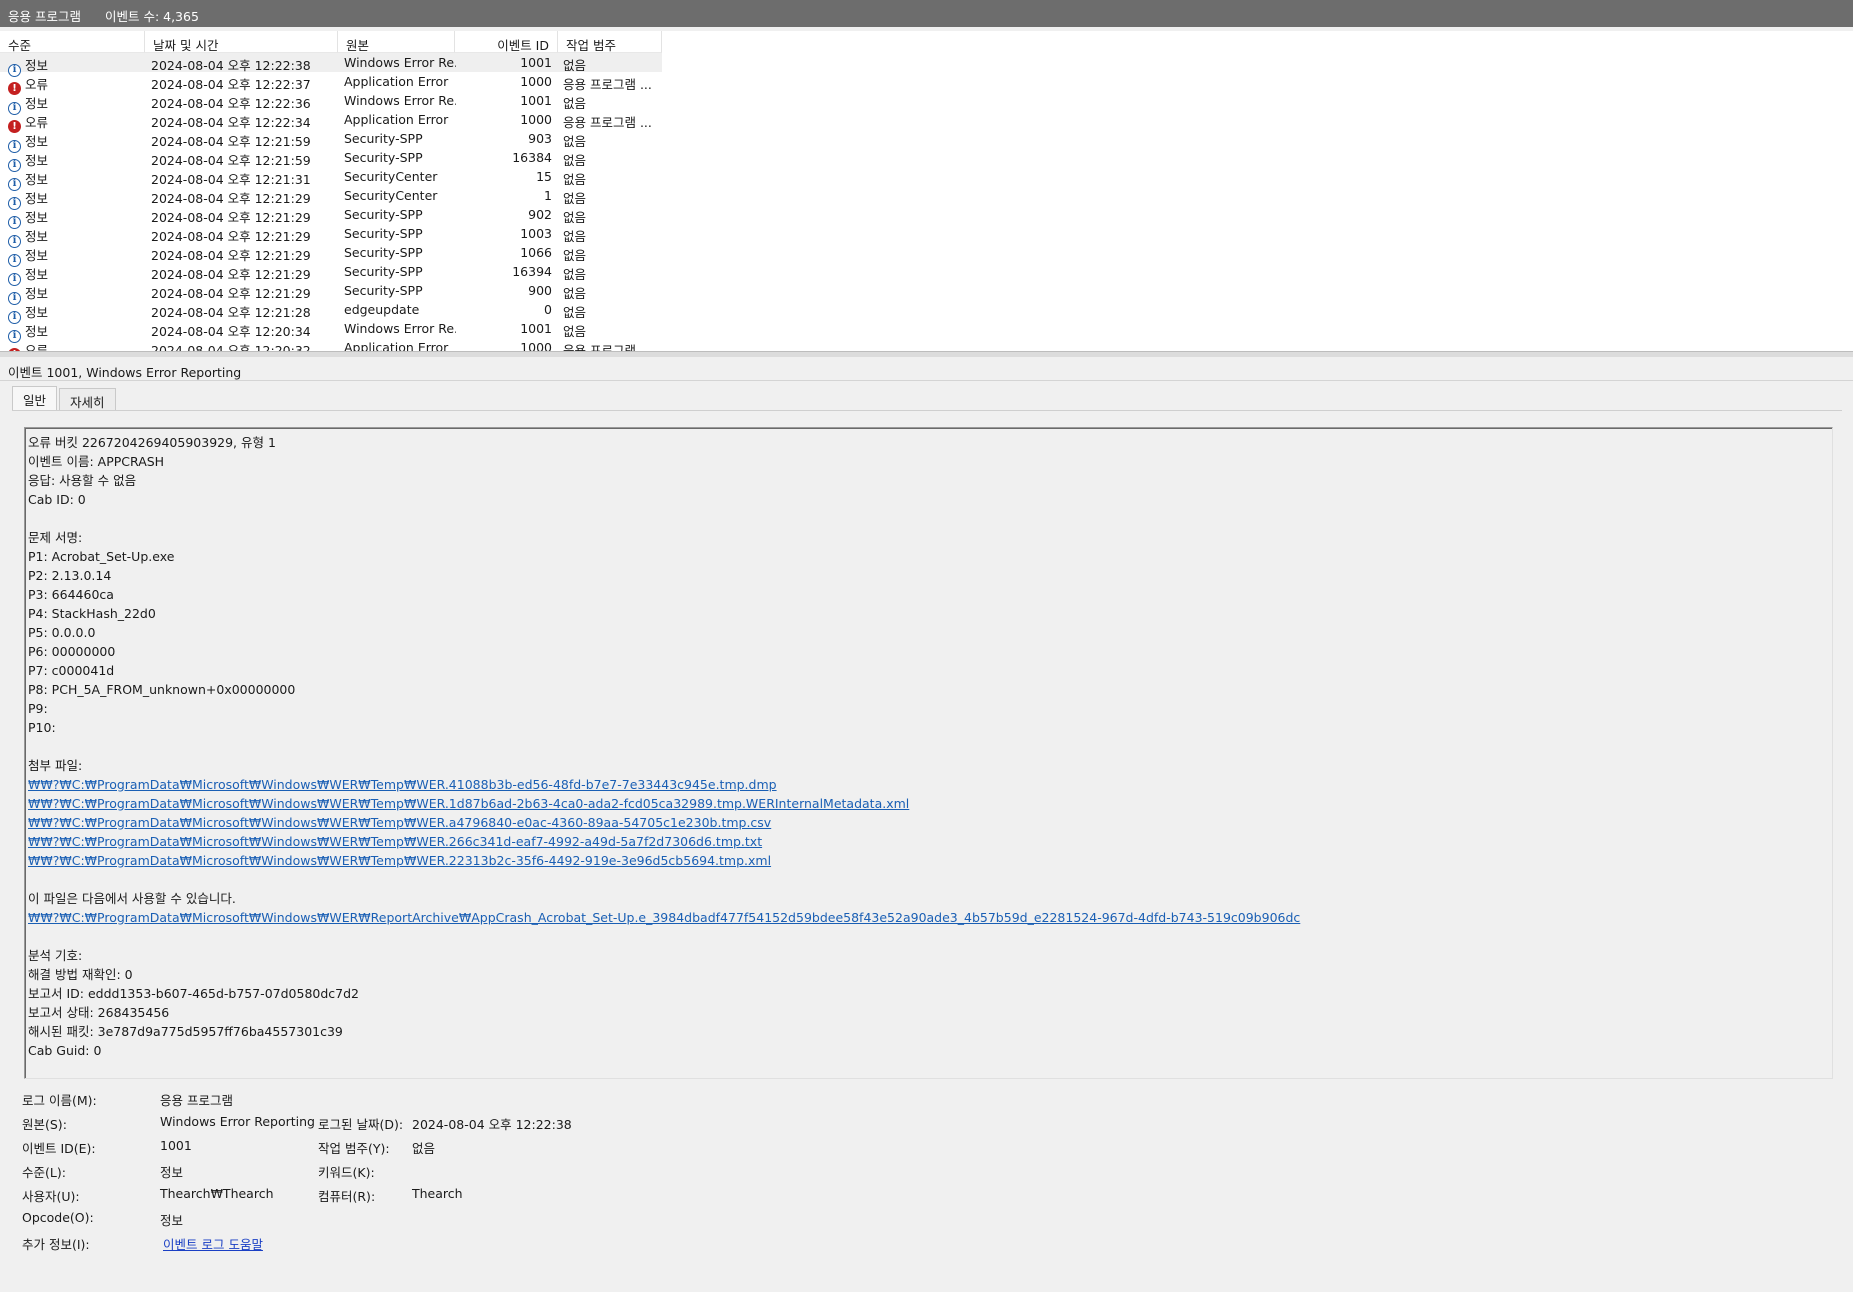  Describe the element at coordinates (87, 399) in the screenshot. I see `tab-details: 자세히` at that location.